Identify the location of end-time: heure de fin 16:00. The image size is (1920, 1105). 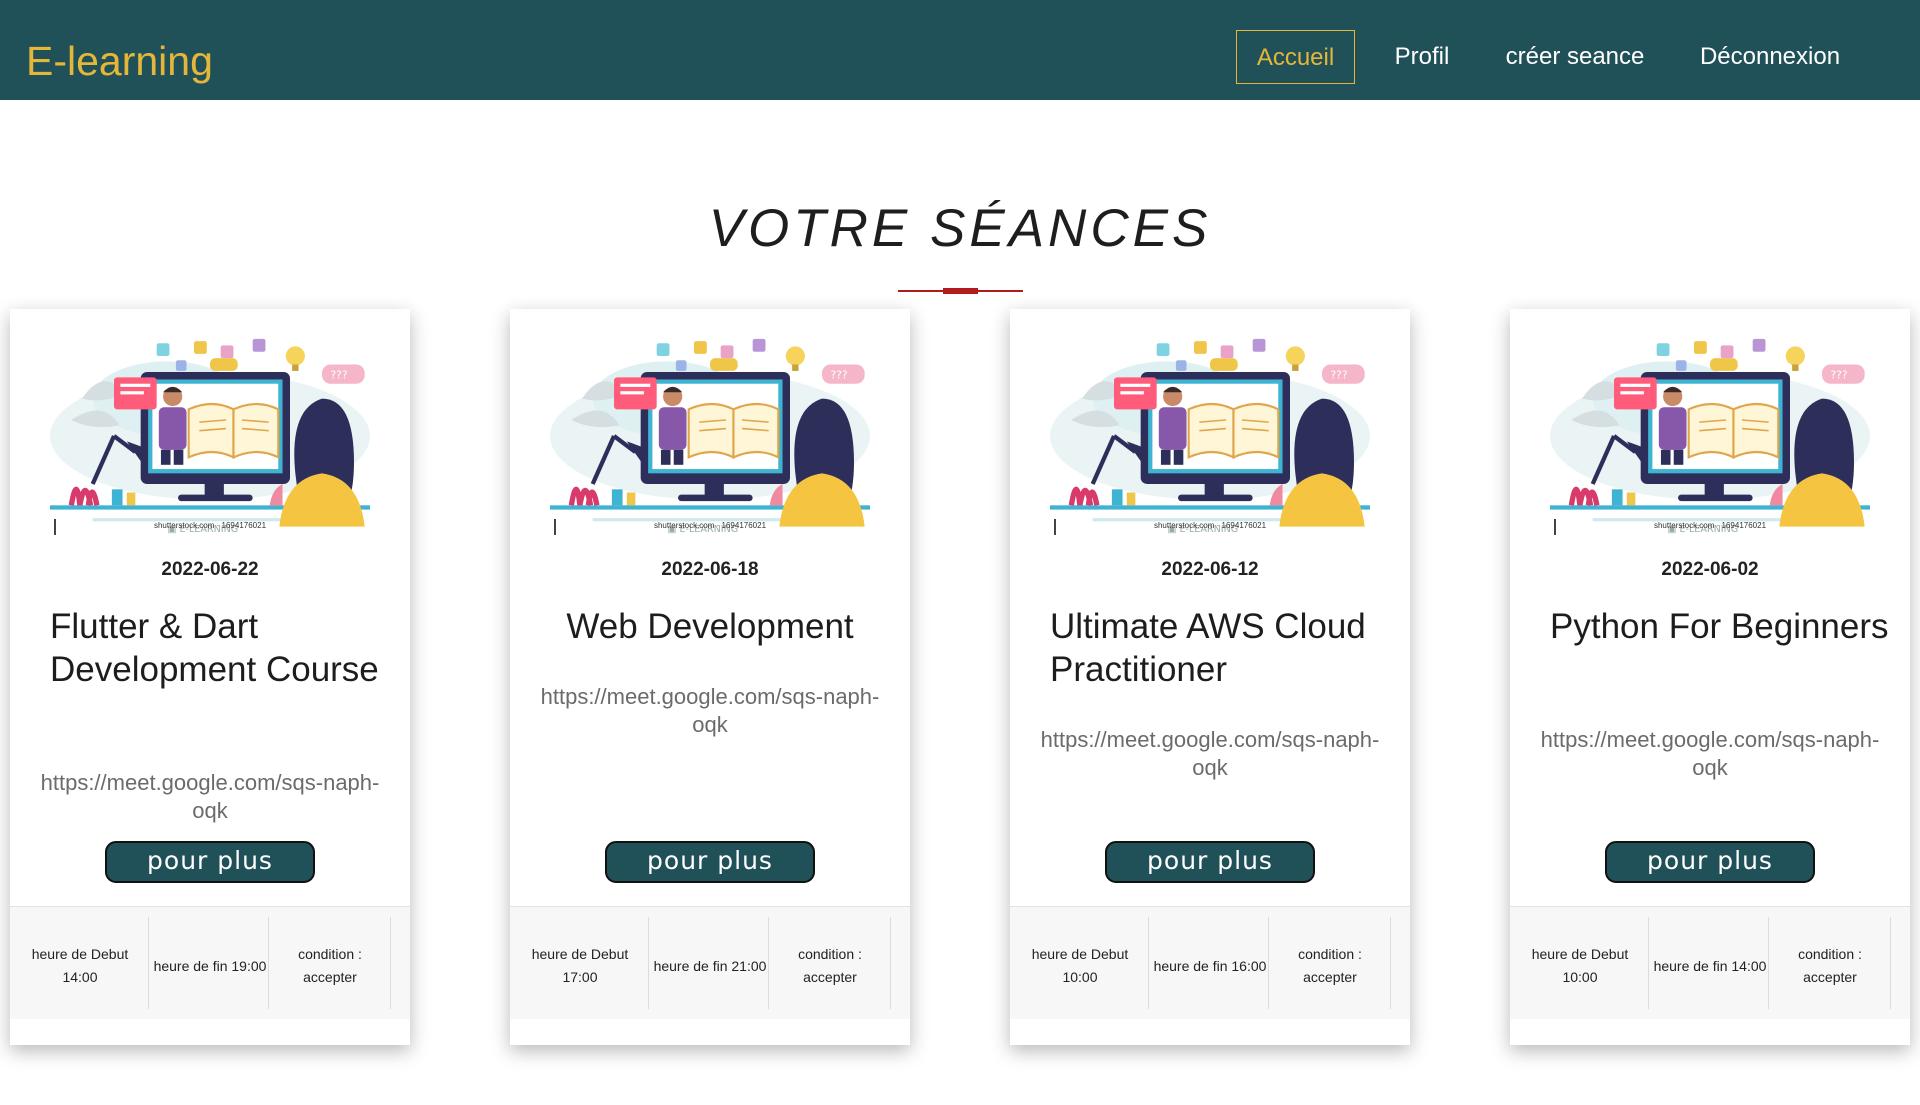
(1210, 965).